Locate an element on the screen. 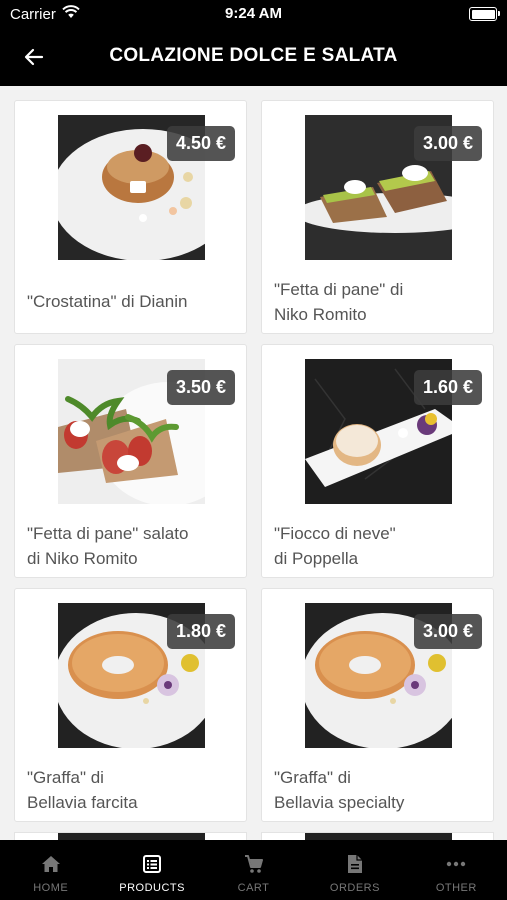  product-card-graffa-farcita: 1.80 € "Graffa" di Bellavia farcita is located at coordinates (130, 705).